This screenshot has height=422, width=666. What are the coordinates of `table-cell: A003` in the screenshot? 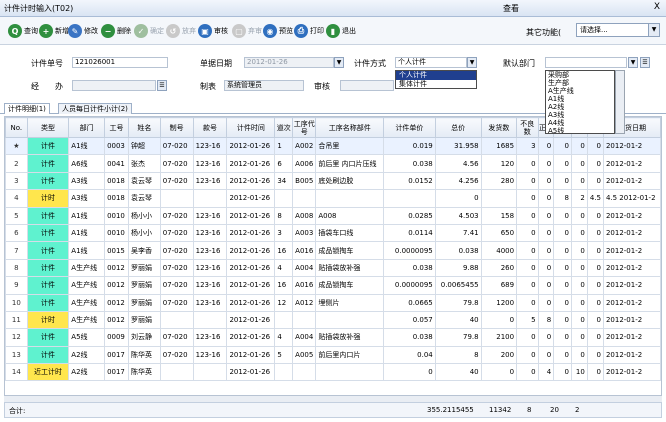 It's located at (304, 233).